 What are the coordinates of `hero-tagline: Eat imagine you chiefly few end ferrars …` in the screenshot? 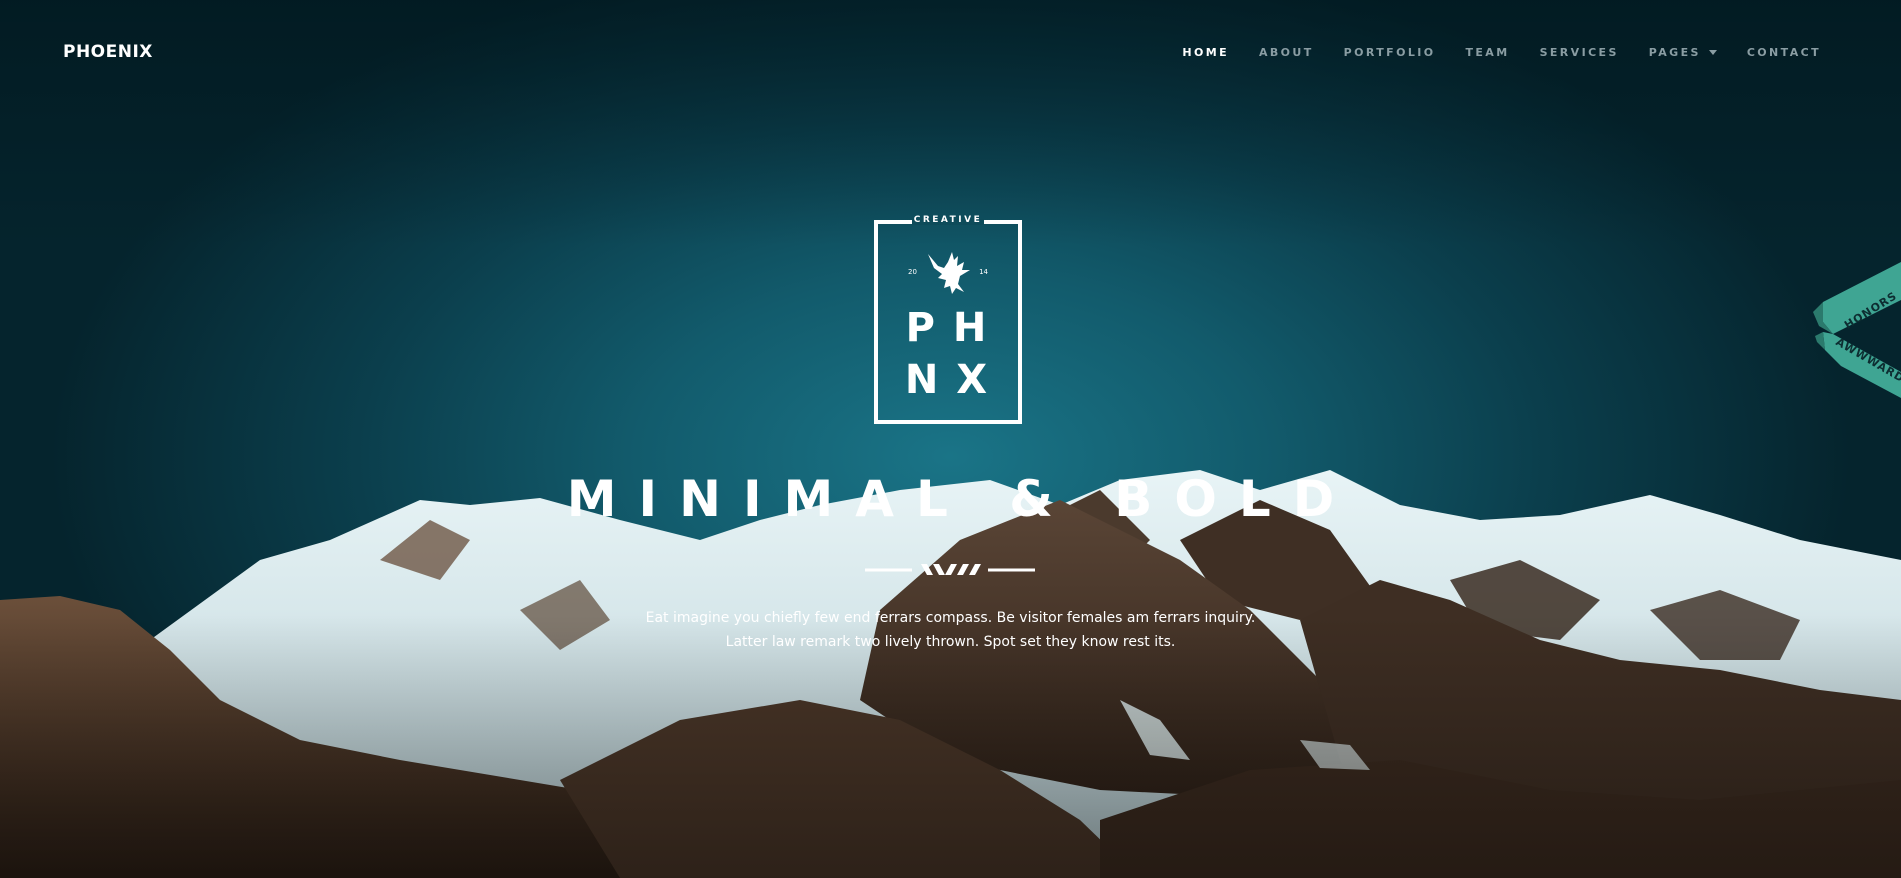 It's located at (950, 630).